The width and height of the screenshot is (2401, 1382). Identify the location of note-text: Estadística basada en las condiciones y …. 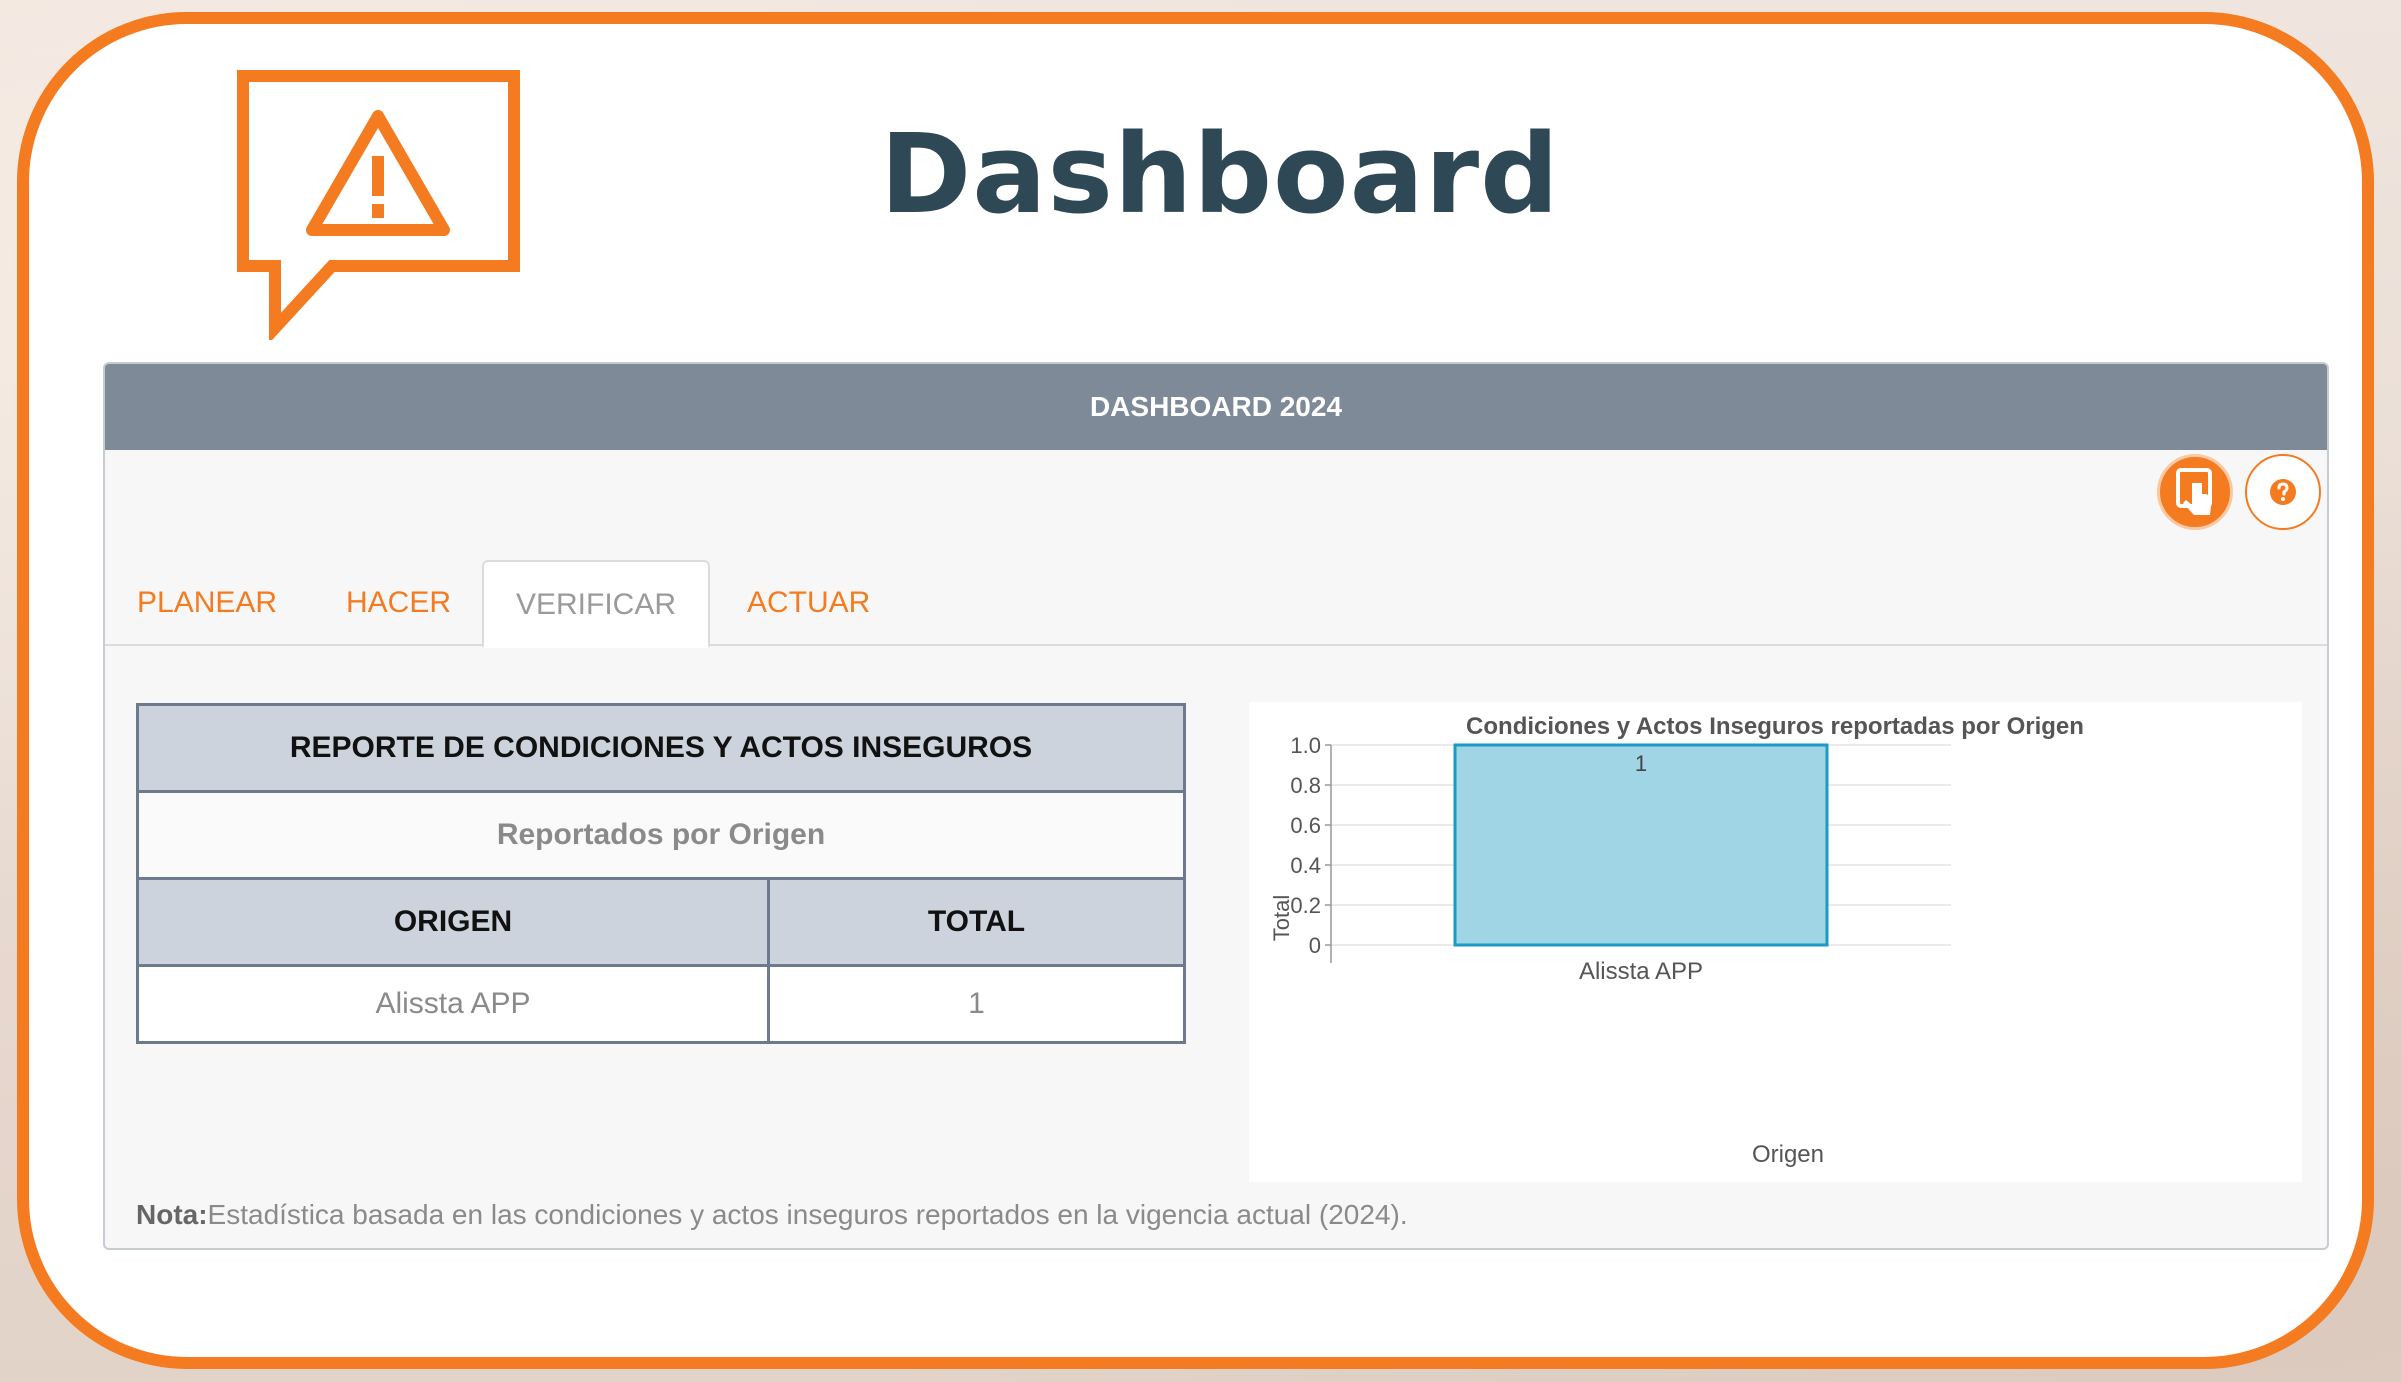
(807, 1214).